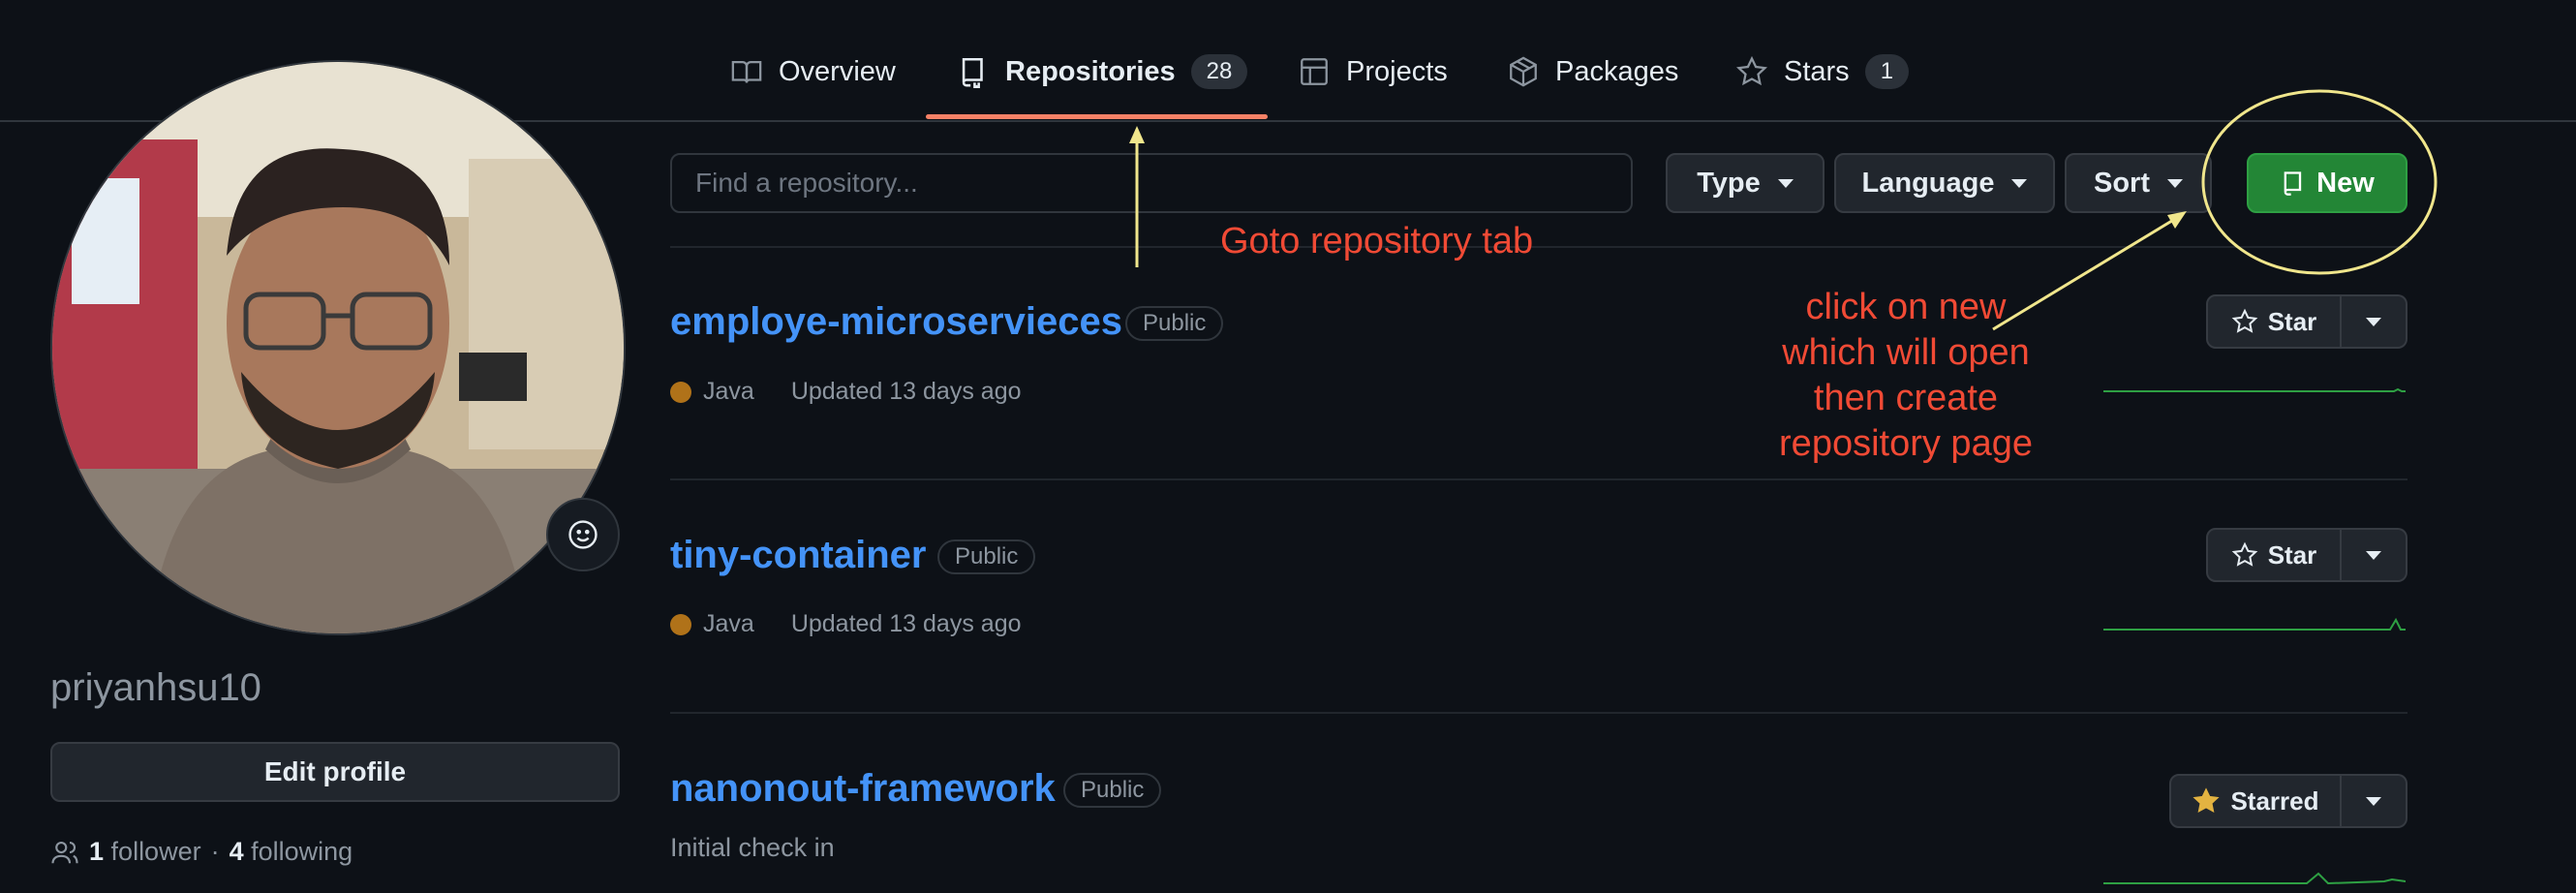  Describe the element at coordinates (1314, 71) in the screenshot. I see `table-icon` at that location.